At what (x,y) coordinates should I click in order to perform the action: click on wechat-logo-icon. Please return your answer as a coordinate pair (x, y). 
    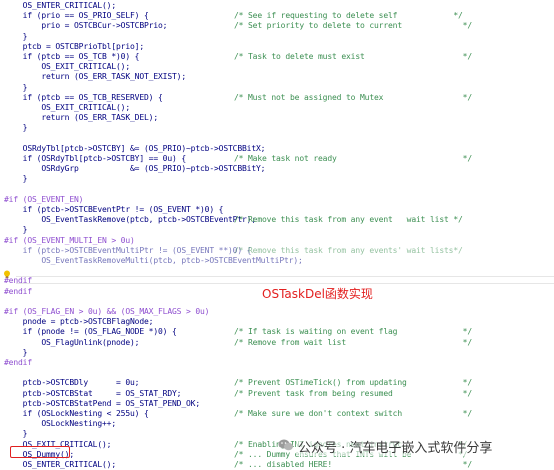
    Looking at the image, I should click on (286, 444).